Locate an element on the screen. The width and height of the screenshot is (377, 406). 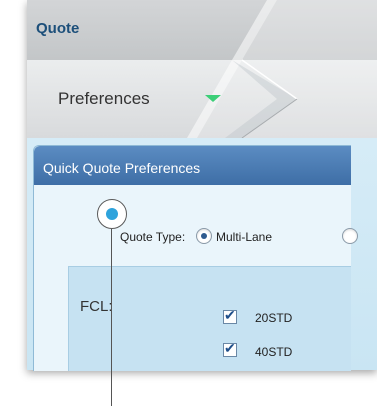
quote-type-multi-lane-radio is located at coordinates (204, 236).